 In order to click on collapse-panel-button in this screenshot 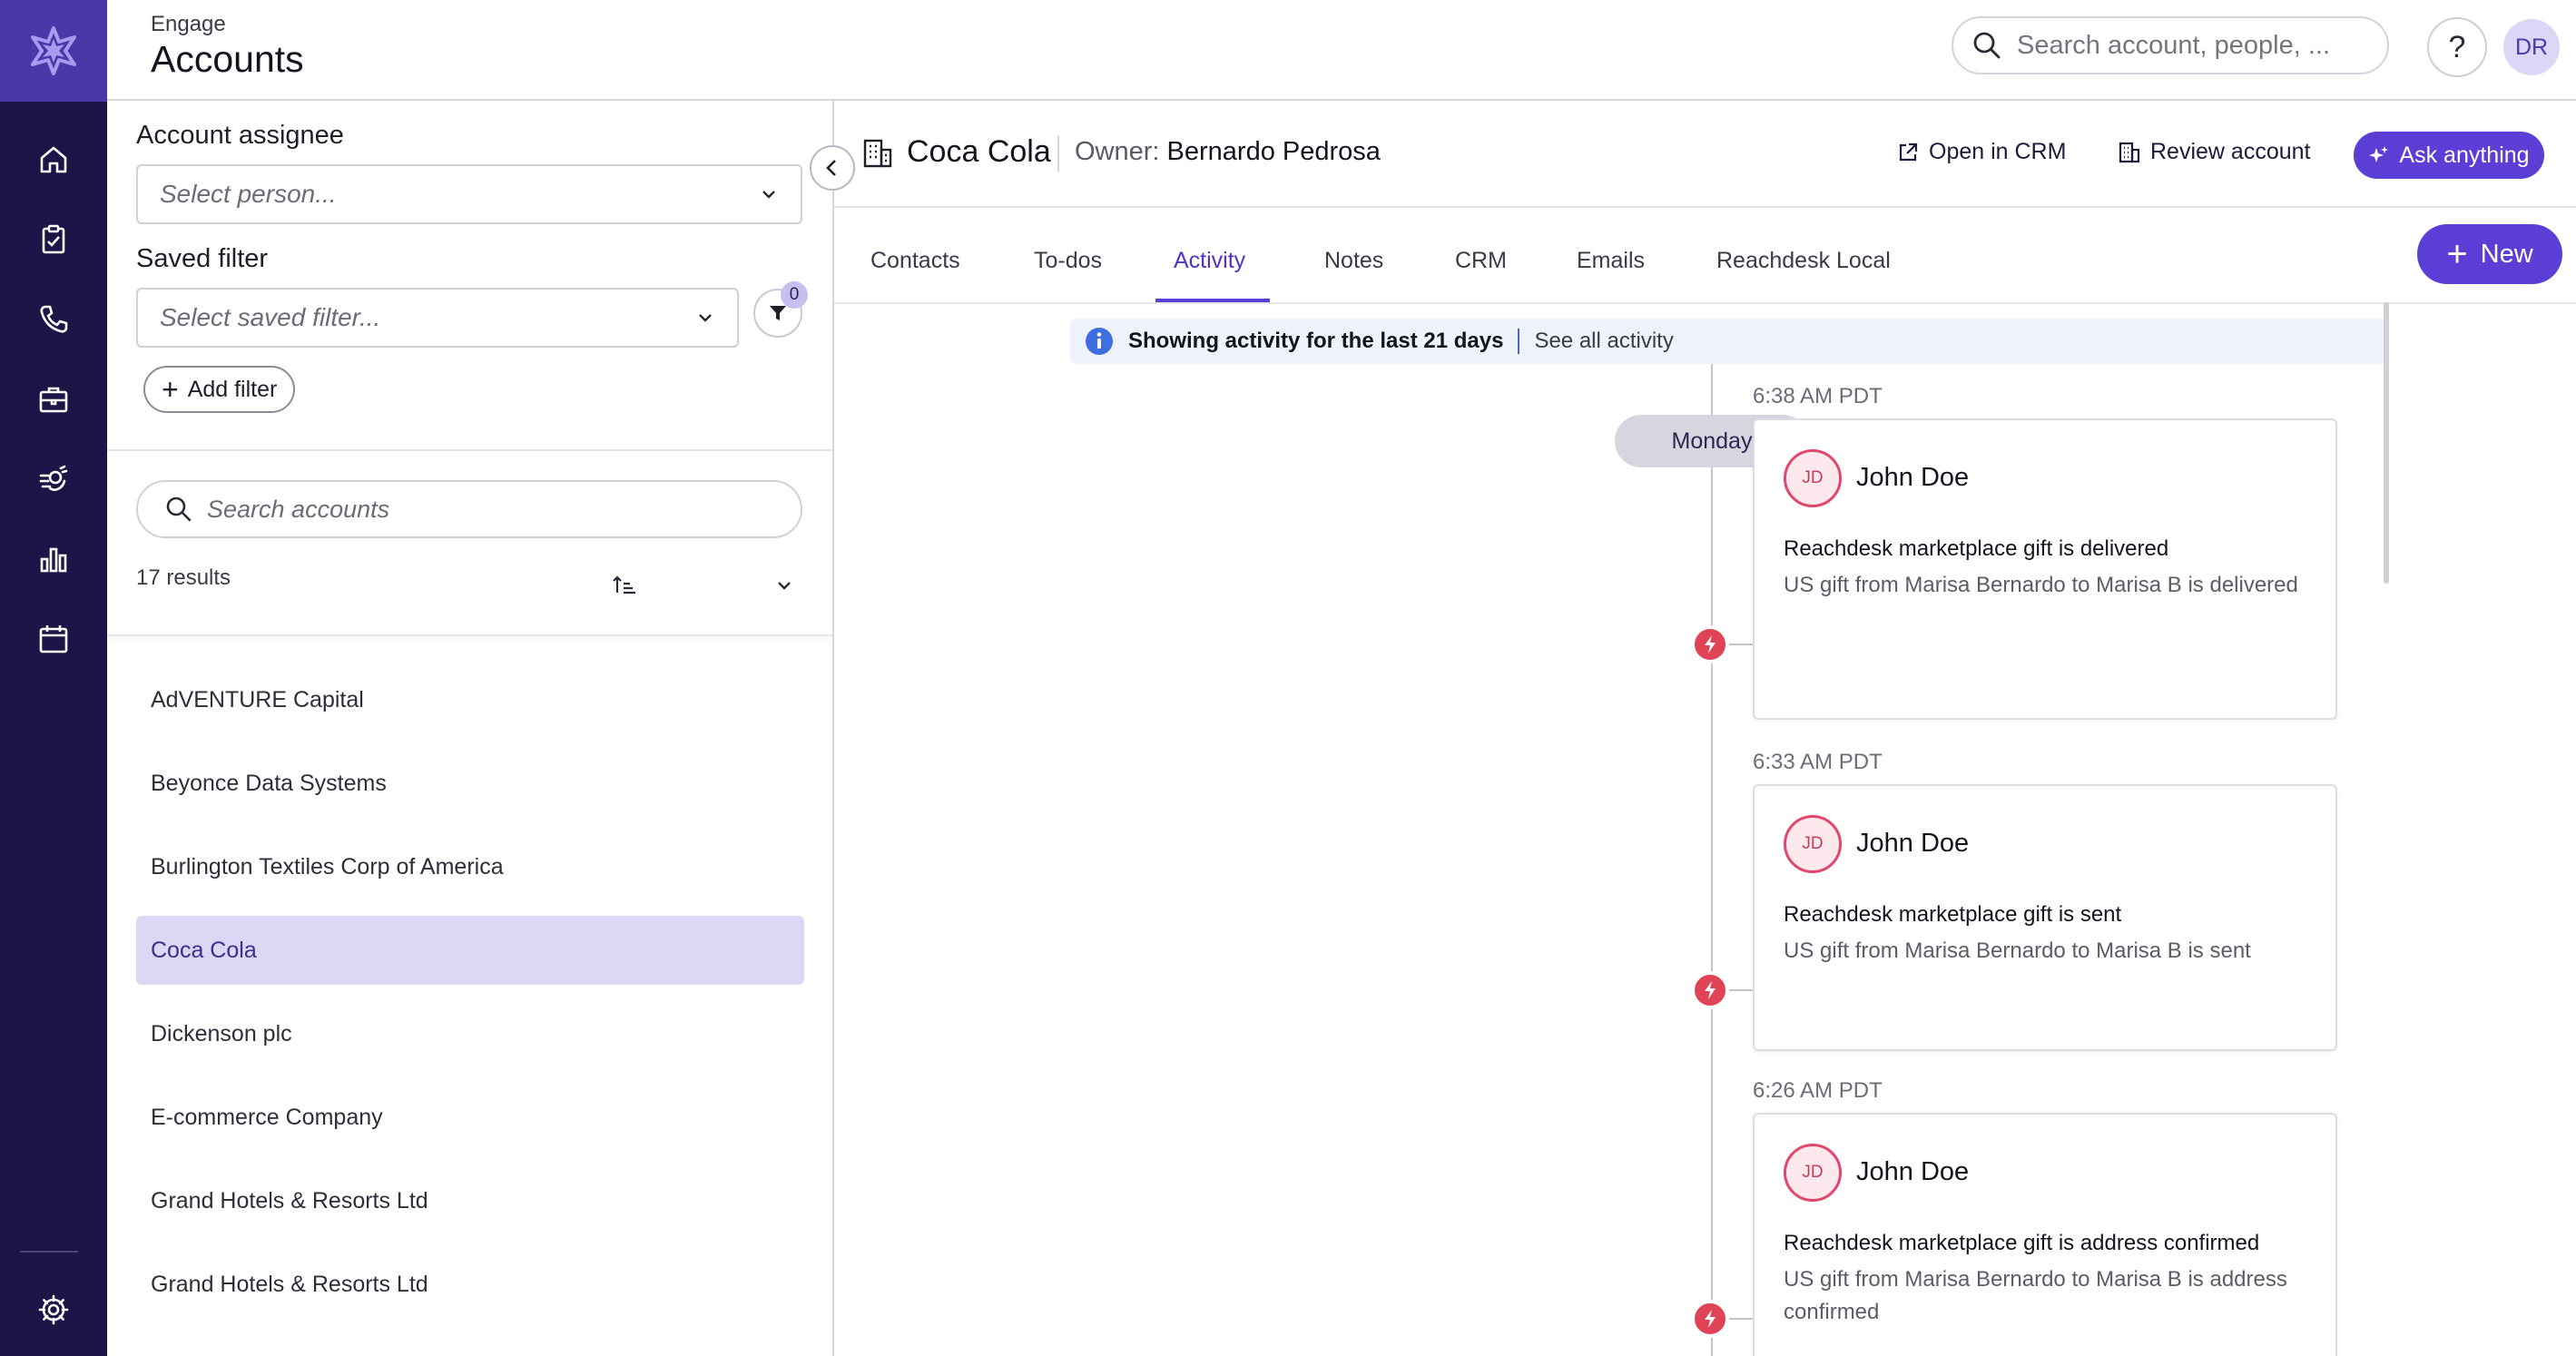, I will do `click(832, 168)`.